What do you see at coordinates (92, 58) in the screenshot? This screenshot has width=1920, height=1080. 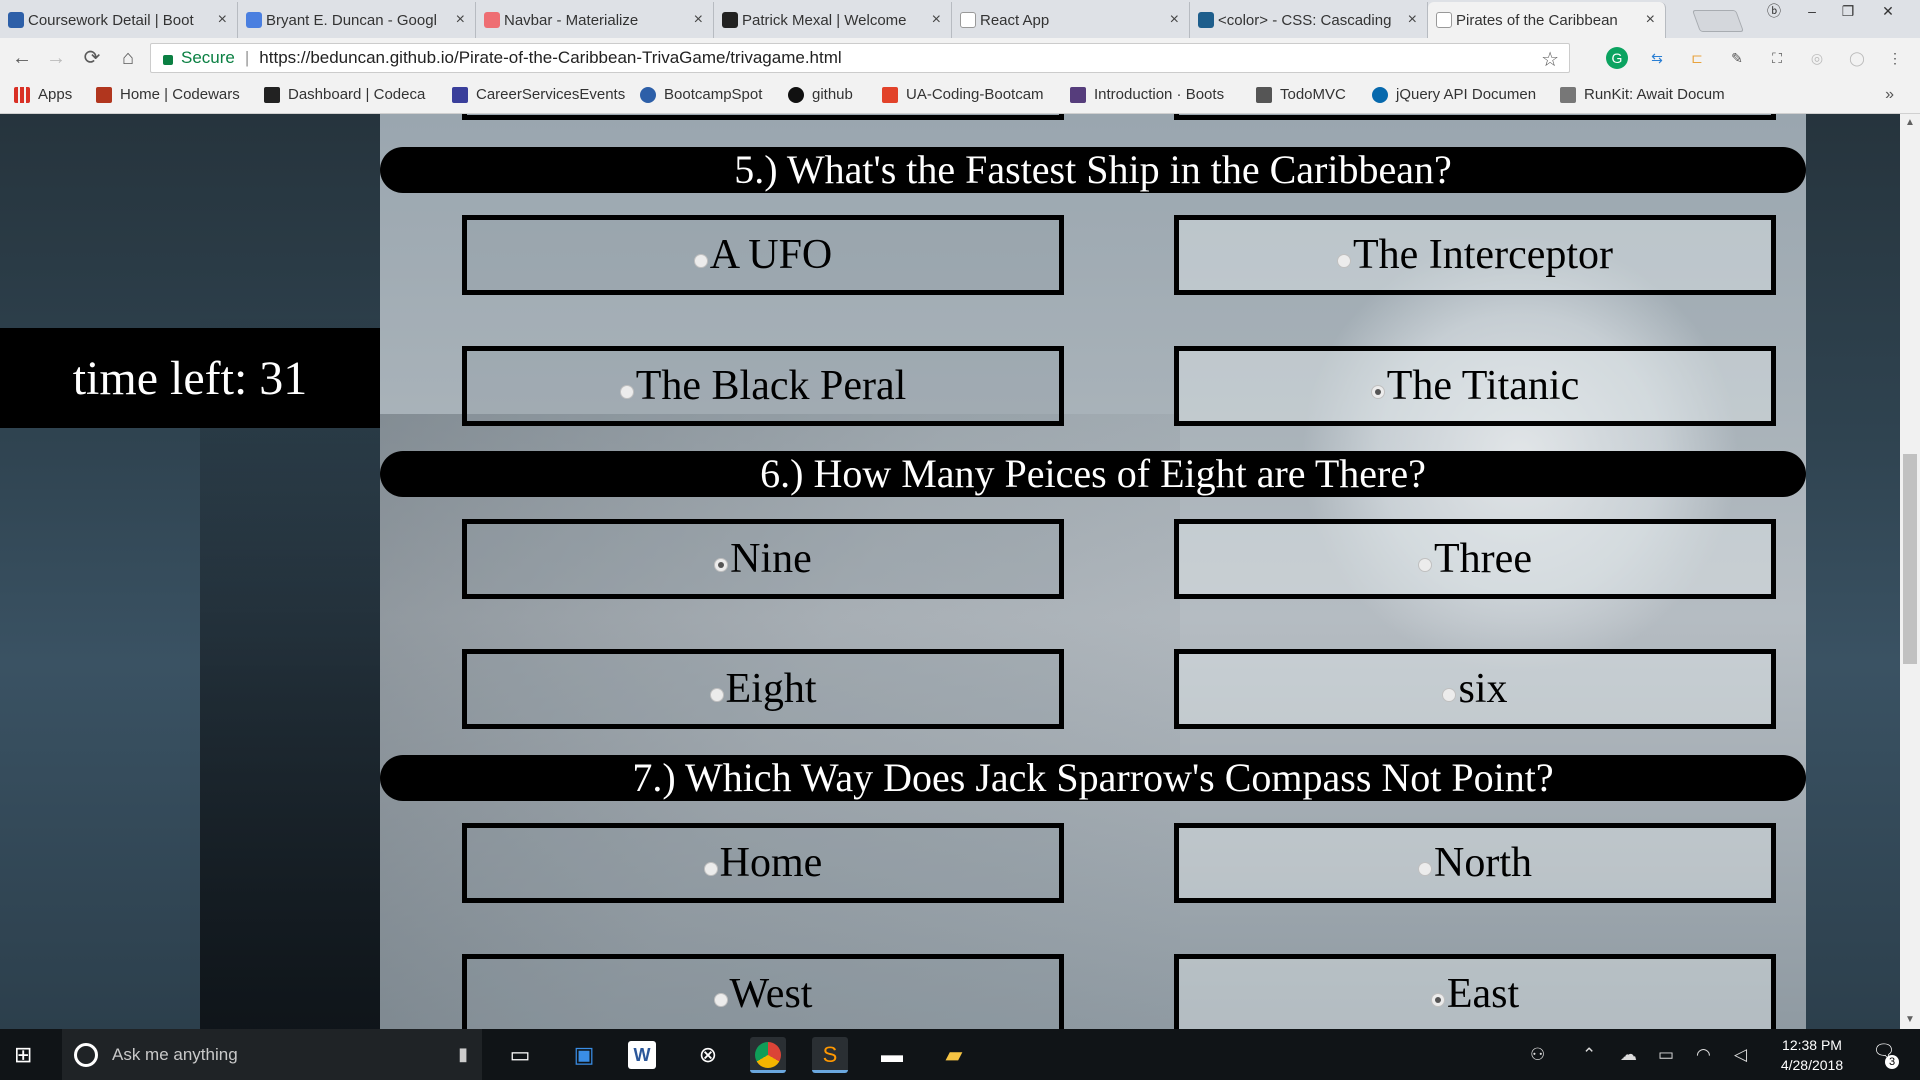 I see `reload-icon: ⟳` at bounding box center [92, 58].